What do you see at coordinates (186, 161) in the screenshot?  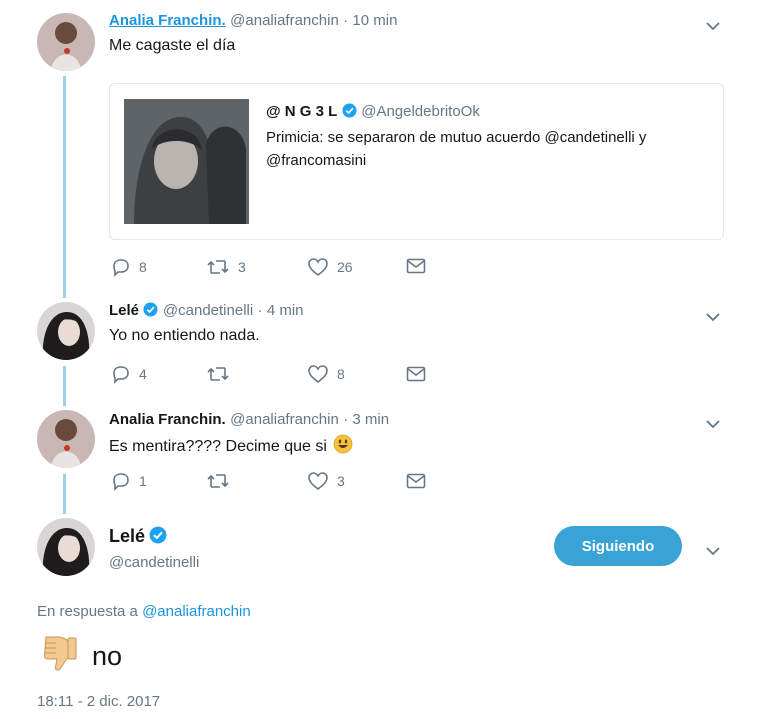 I see `quoted-media` at bounding box center [186, 161].